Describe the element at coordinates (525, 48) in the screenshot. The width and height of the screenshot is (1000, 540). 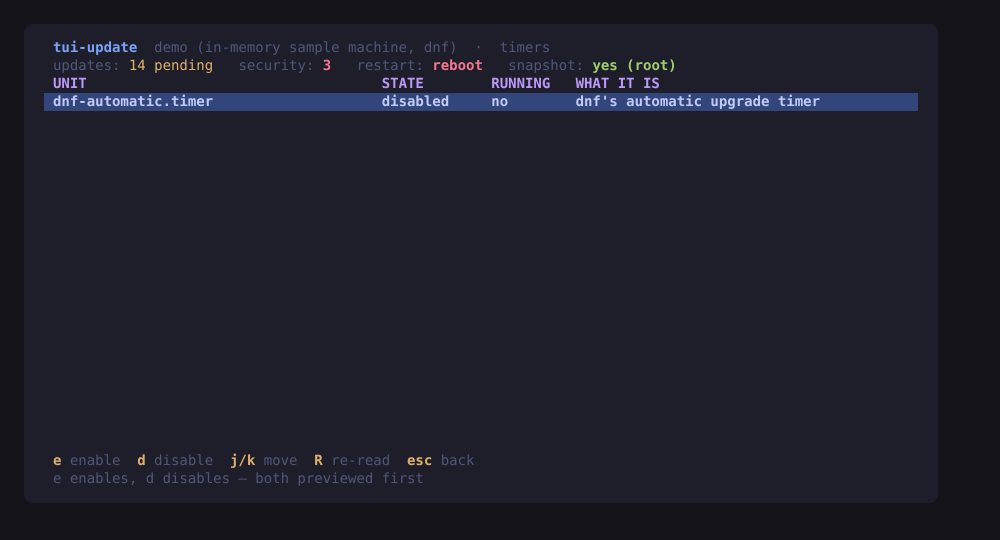
I see `view-title: timers` at that location.